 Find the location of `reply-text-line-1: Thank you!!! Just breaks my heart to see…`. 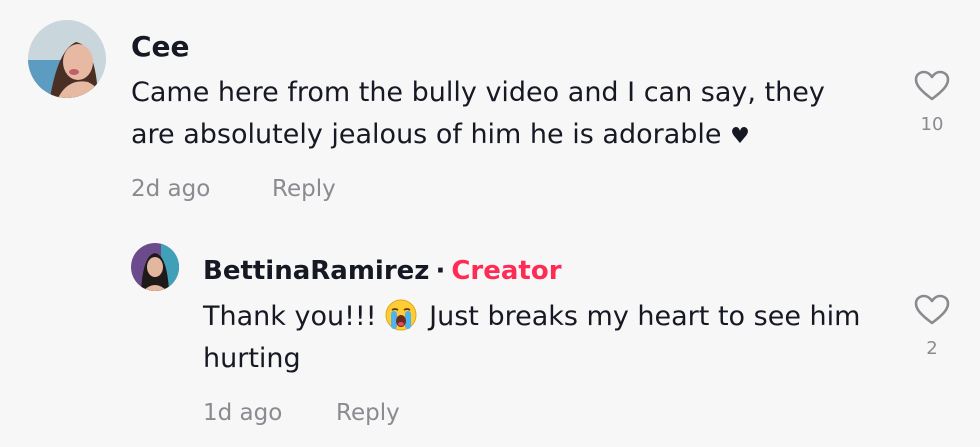

reply-text-line-1: Thank you!!! Just breaks my heart to see… is located at coordinates (532, 315).